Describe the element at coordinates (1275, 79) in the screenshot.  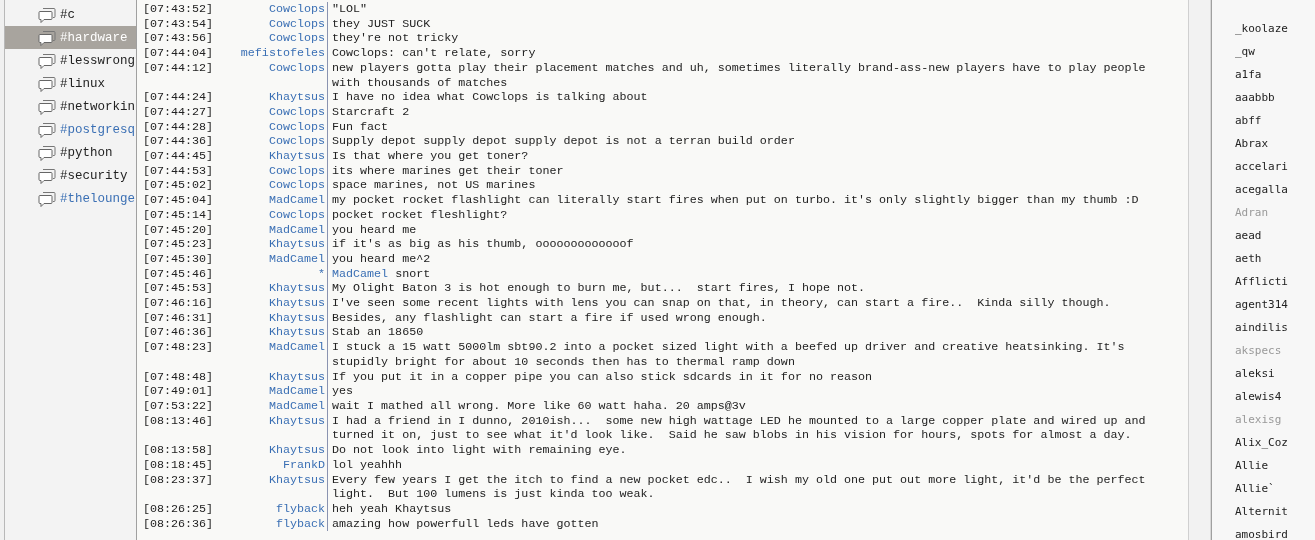
I see `user-name: a1fa` at that location.